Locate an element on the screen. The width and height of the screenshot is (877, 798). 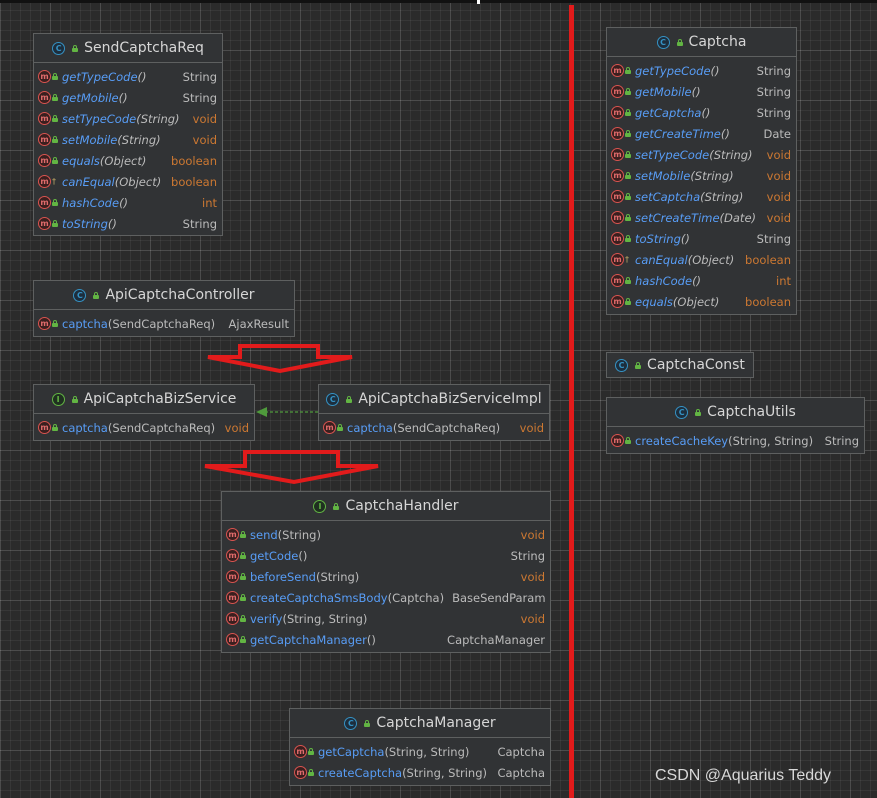
class-header: C ApiCaptchaBizServiceImpl is located at coordinates (434, 399).